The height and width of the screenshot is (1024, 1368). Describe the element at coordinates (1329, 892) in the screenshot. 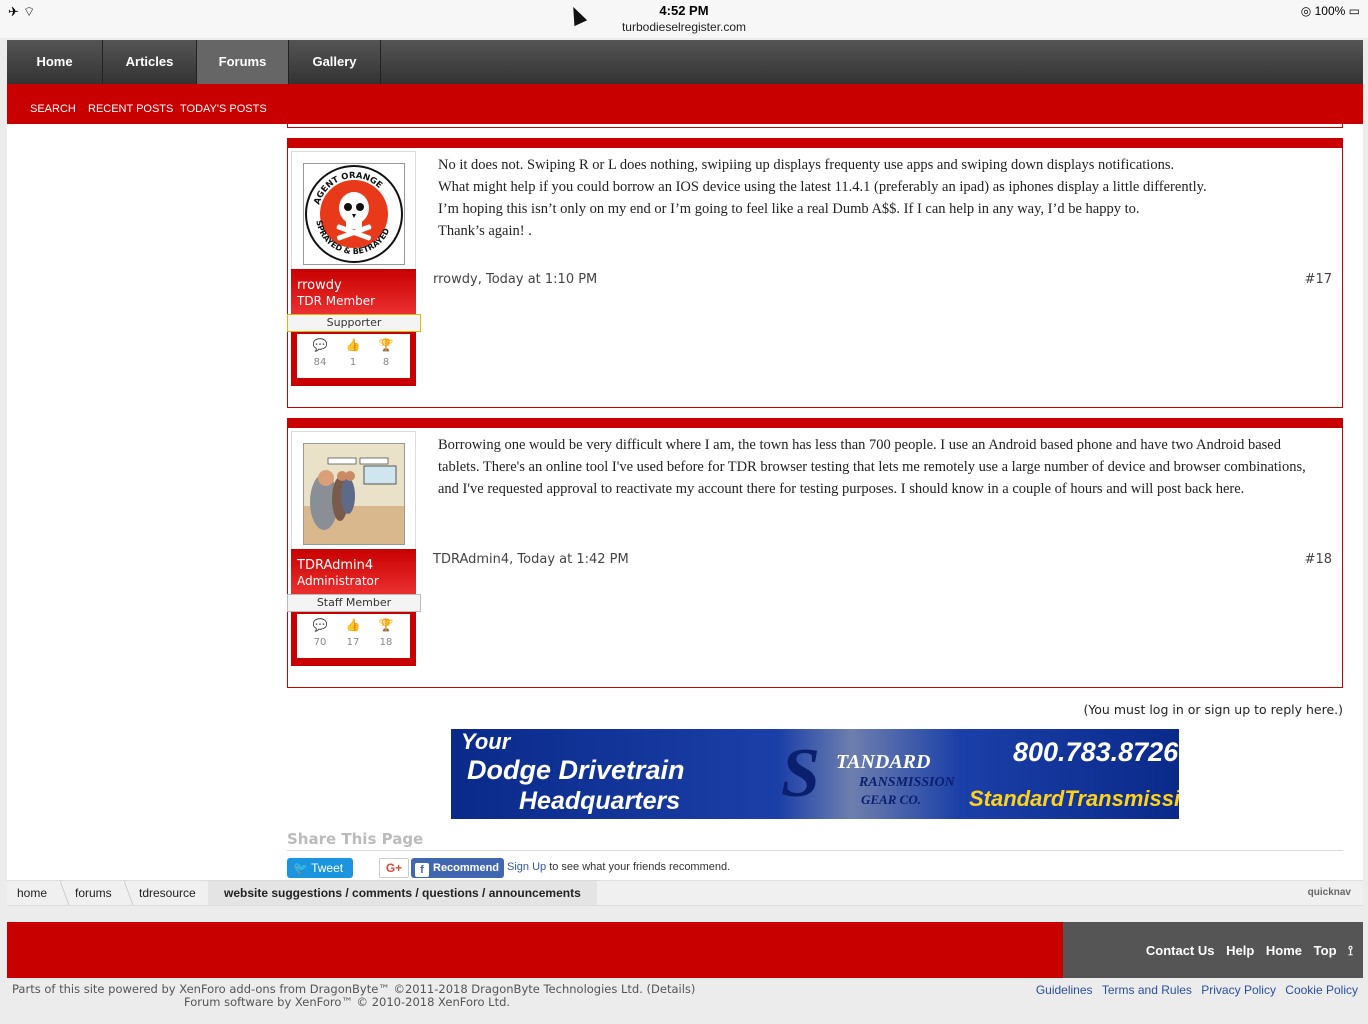

I see `quicknav-button: quicknav` at that location.